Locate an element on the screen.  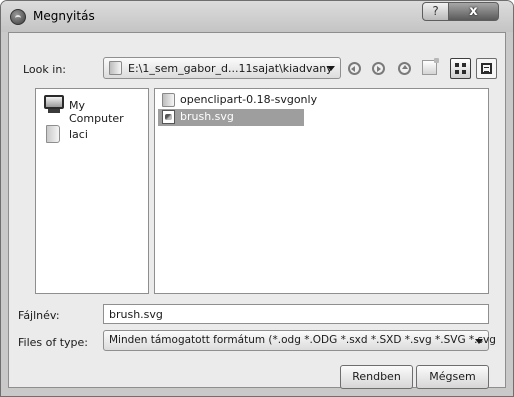
sidebar-item-label: My Computer is located at coordinates (96, 112).